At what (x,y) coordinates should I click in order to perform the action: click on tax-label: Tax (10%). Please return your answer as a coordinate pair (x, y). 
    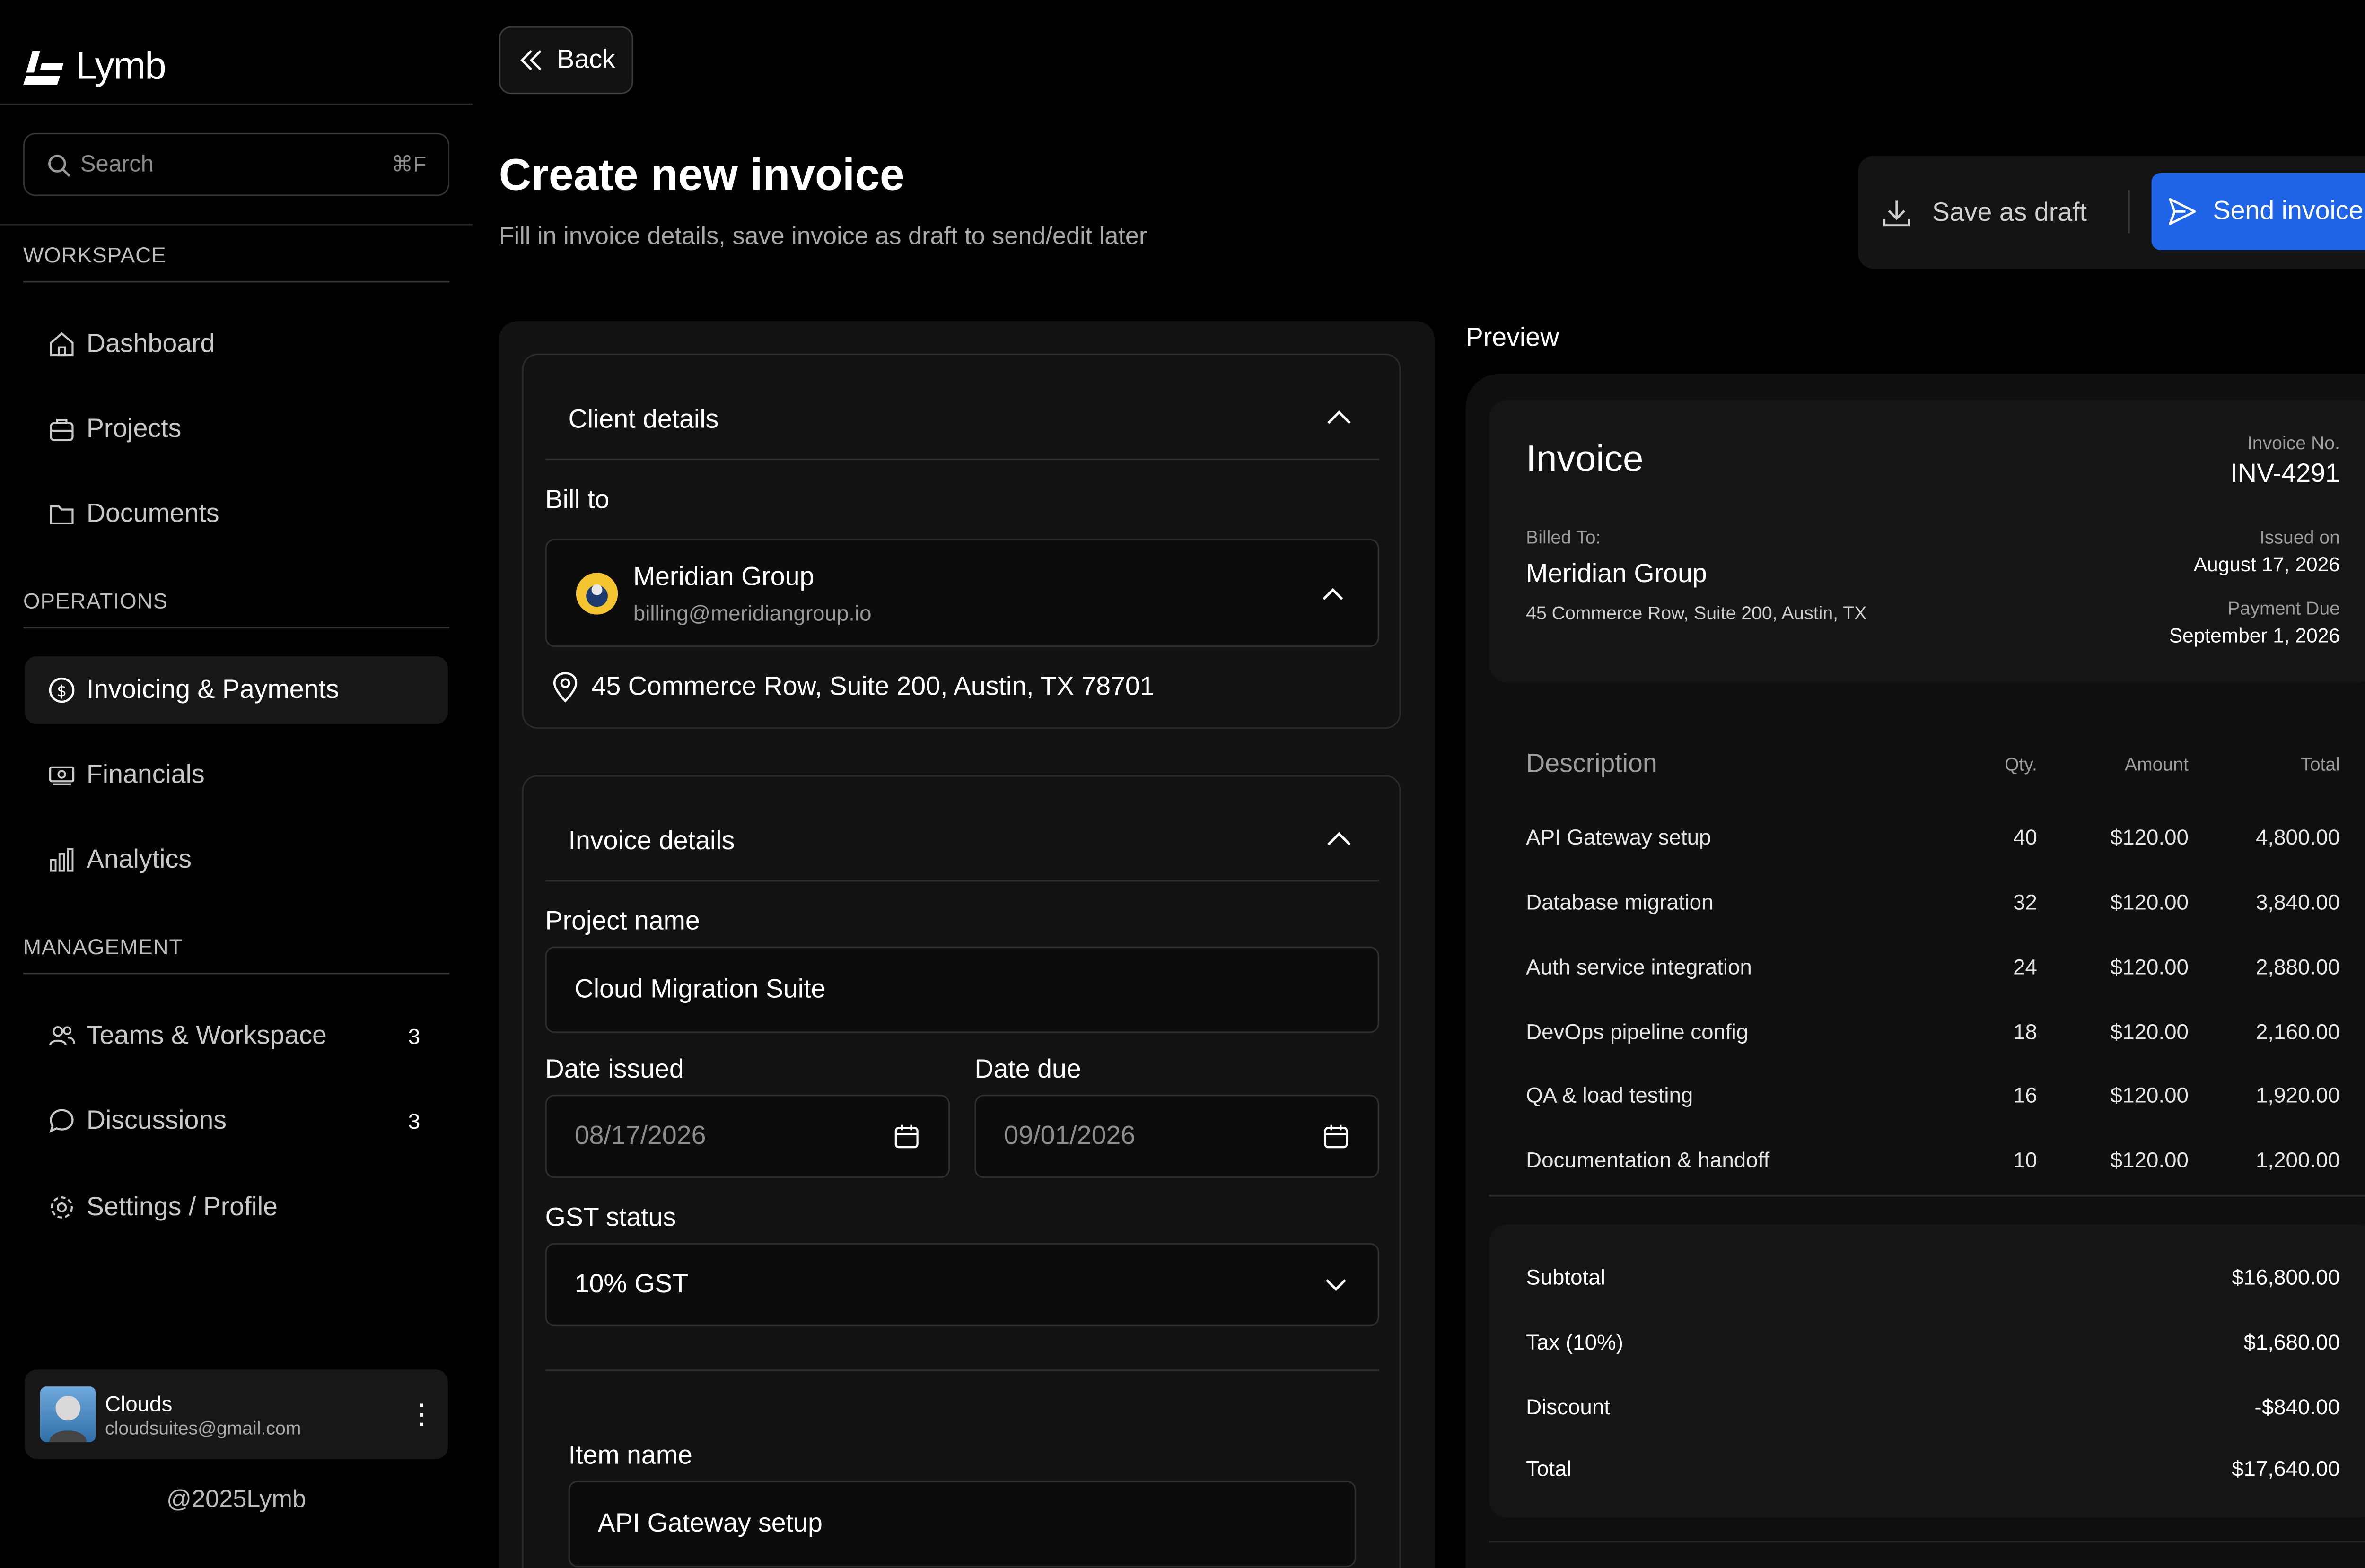
    Looking at the image, I should click on (1574, 1342).